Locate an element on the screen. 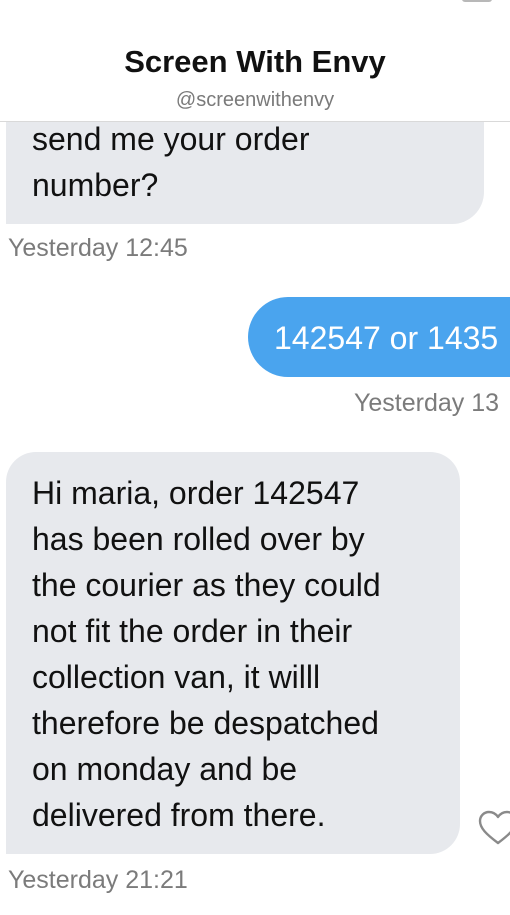  heart-outline-icon-glyph is located at coordinates (494, 827).